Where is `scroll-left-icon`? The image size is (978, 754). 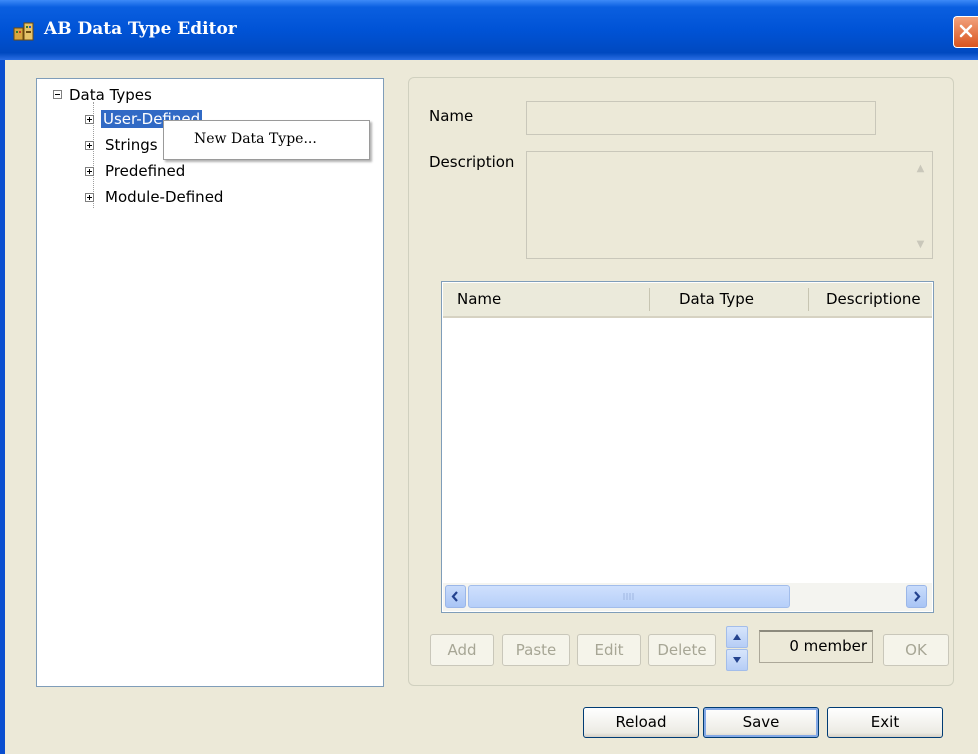
scroll-left-icon is located at coordinates (454, 596).